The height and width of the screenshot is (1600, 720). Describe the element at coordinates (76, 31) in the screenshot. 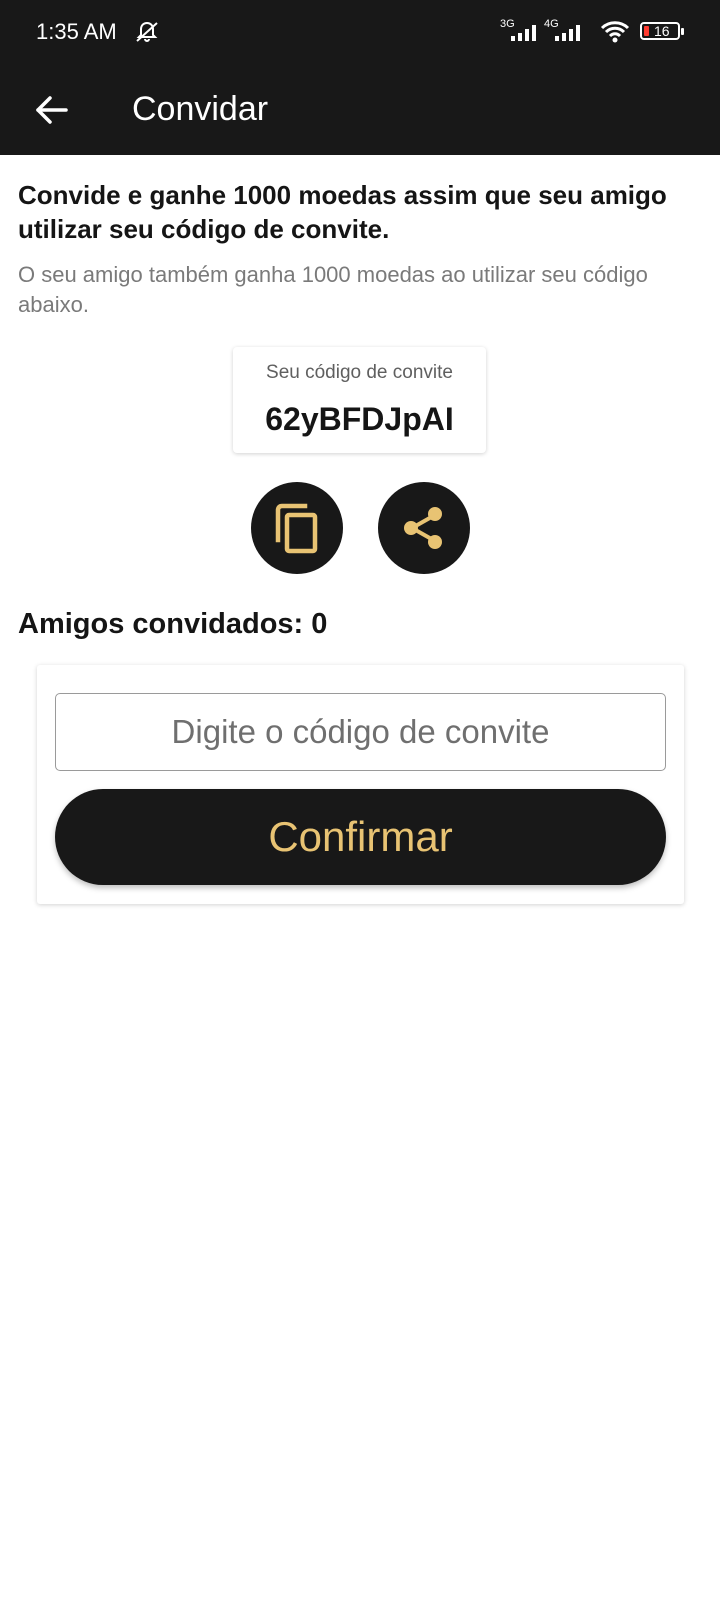

I see `status-time: 1:35 AM` at that location.